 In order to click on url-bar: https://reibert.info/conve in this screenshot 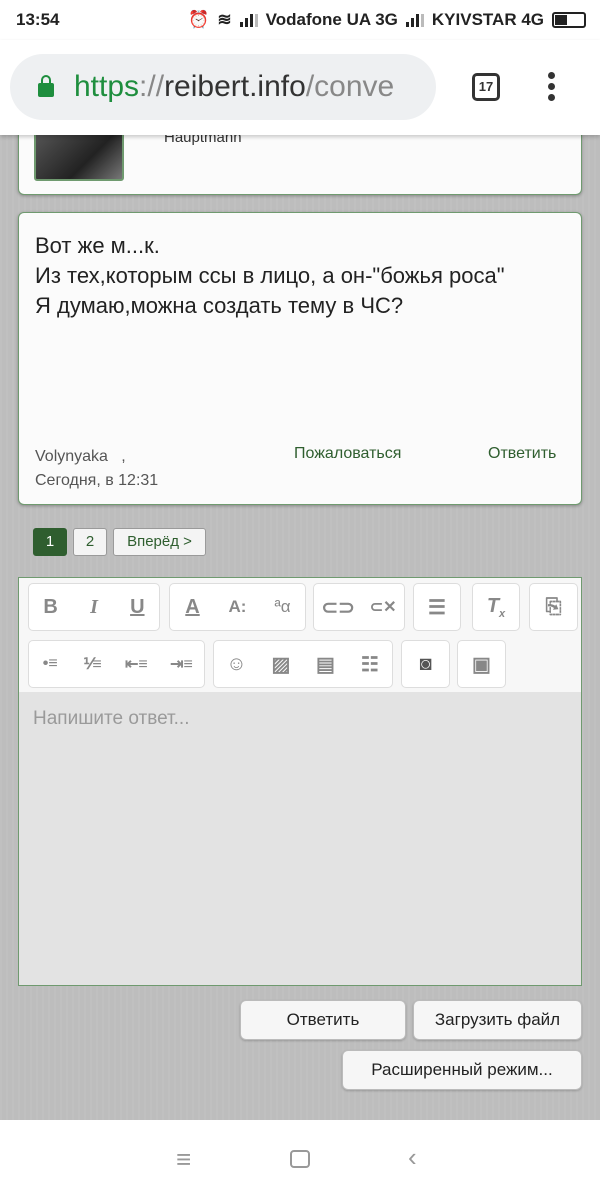, I will do `click(223, 87)`.